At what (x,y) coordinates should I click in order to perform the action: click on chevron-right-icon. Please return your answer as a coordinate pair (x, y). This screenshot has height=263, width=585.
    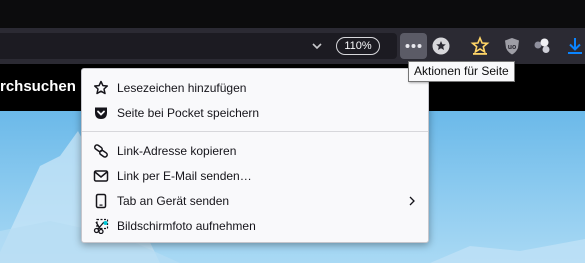
    Looking at the image, I should click on (412, 201).